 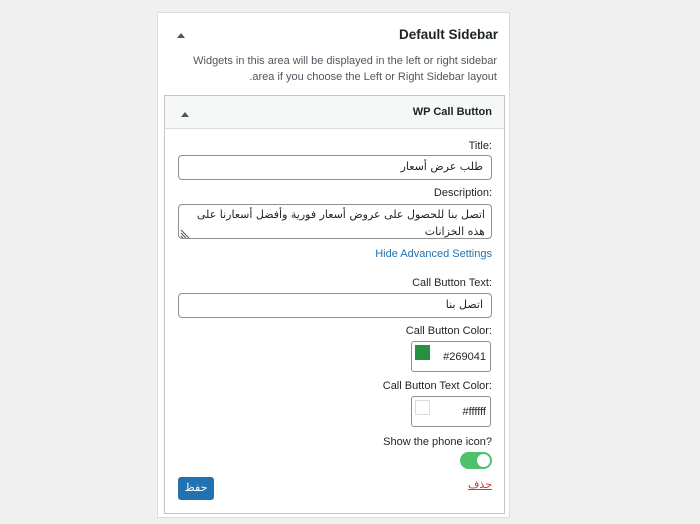 I want to click on title-label: Title:, so click(x=480, y=146).